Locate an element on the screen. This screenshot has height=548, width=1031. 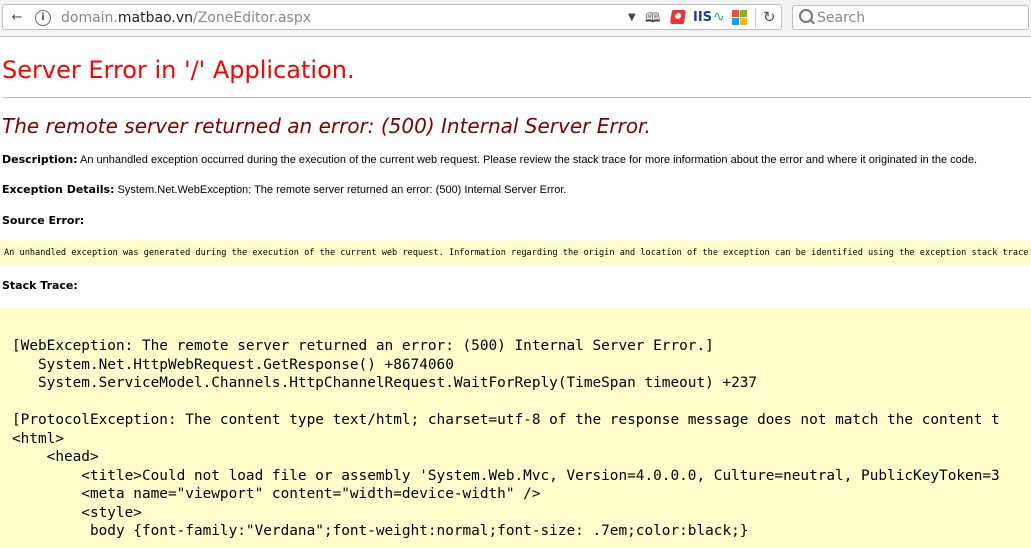
red-extension-icon is located at coordinates (678, 17).